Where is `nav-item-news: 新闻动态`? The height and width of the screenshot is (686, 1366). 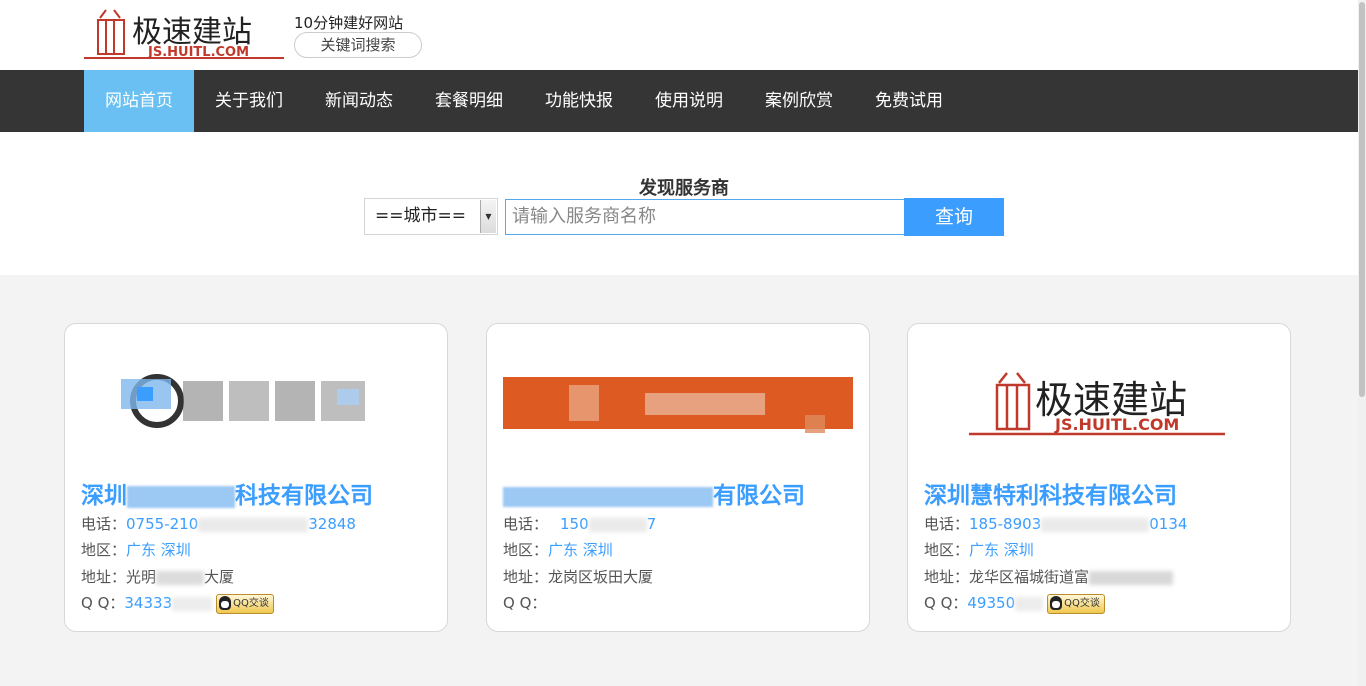
nav-item-news: 新闻动态 is located at coordinates (359, 101).